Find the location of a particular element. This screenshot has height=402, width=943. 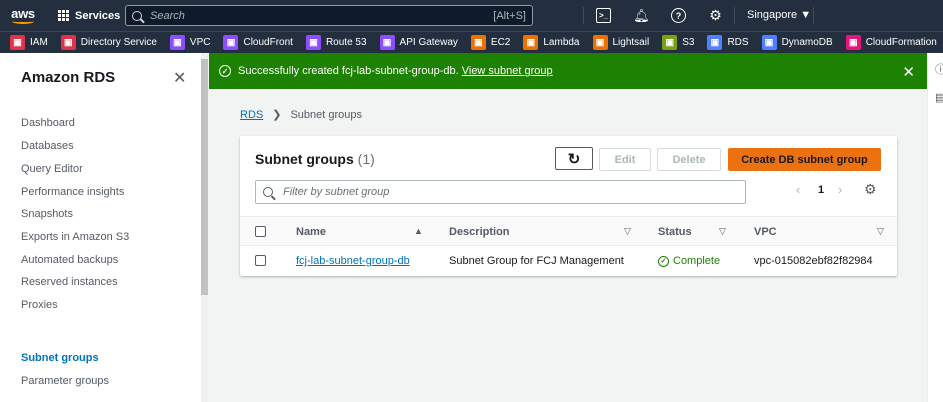

favorite-lightsail: ▣ Lightsail is located at coordinates (620, 42).